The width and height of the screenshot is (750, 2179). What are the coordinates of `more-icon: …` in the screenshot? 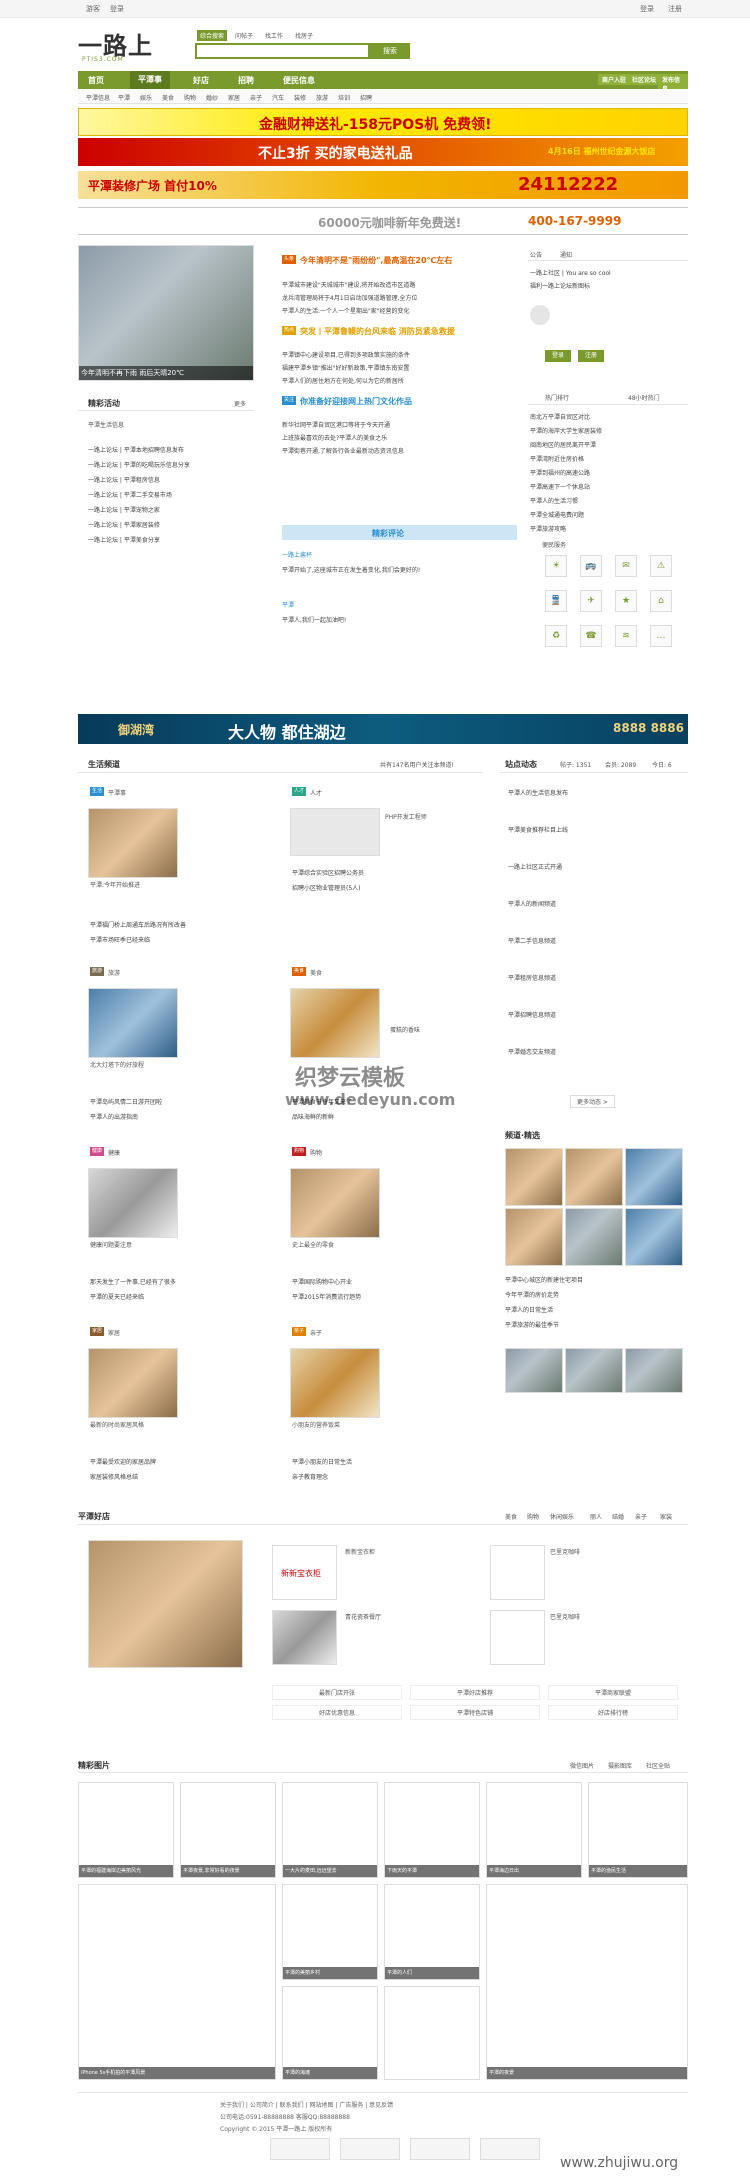 It's located at (661, 636).